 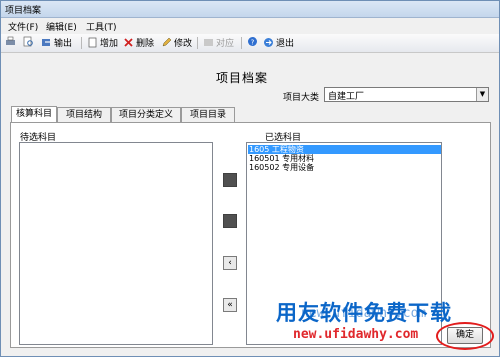 I want to click on subject-code: 1605, so click(x=259, y=149).